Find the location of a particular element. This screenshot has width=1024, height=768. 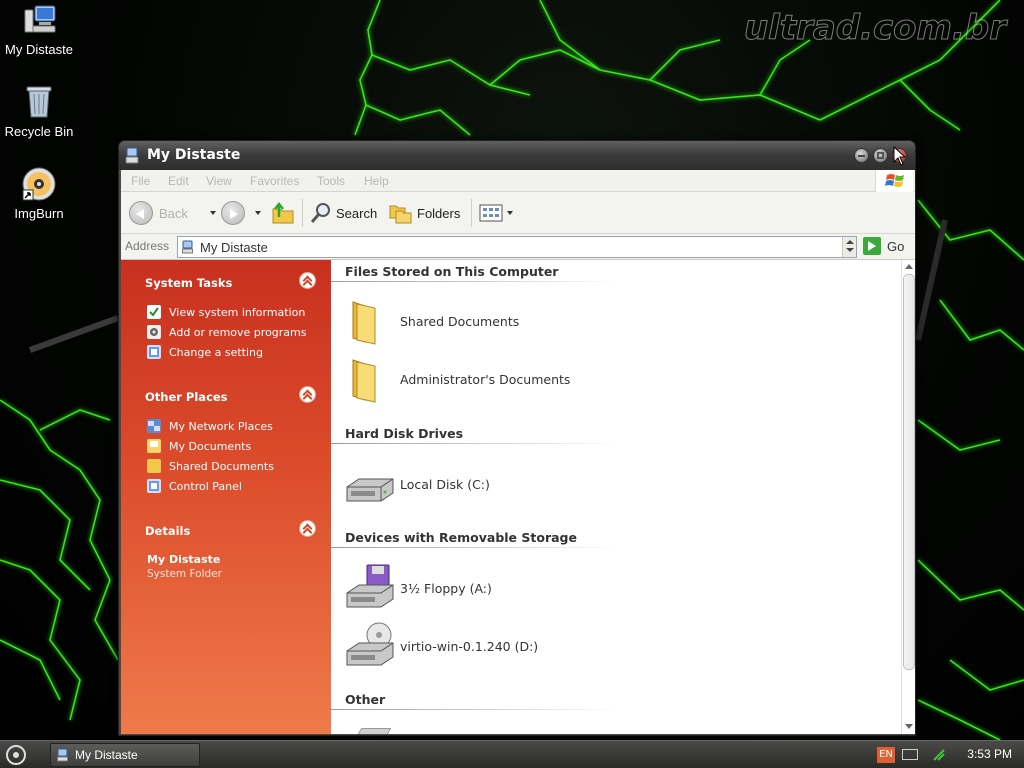

up-folder-icon is located at coordinates (283, 212).